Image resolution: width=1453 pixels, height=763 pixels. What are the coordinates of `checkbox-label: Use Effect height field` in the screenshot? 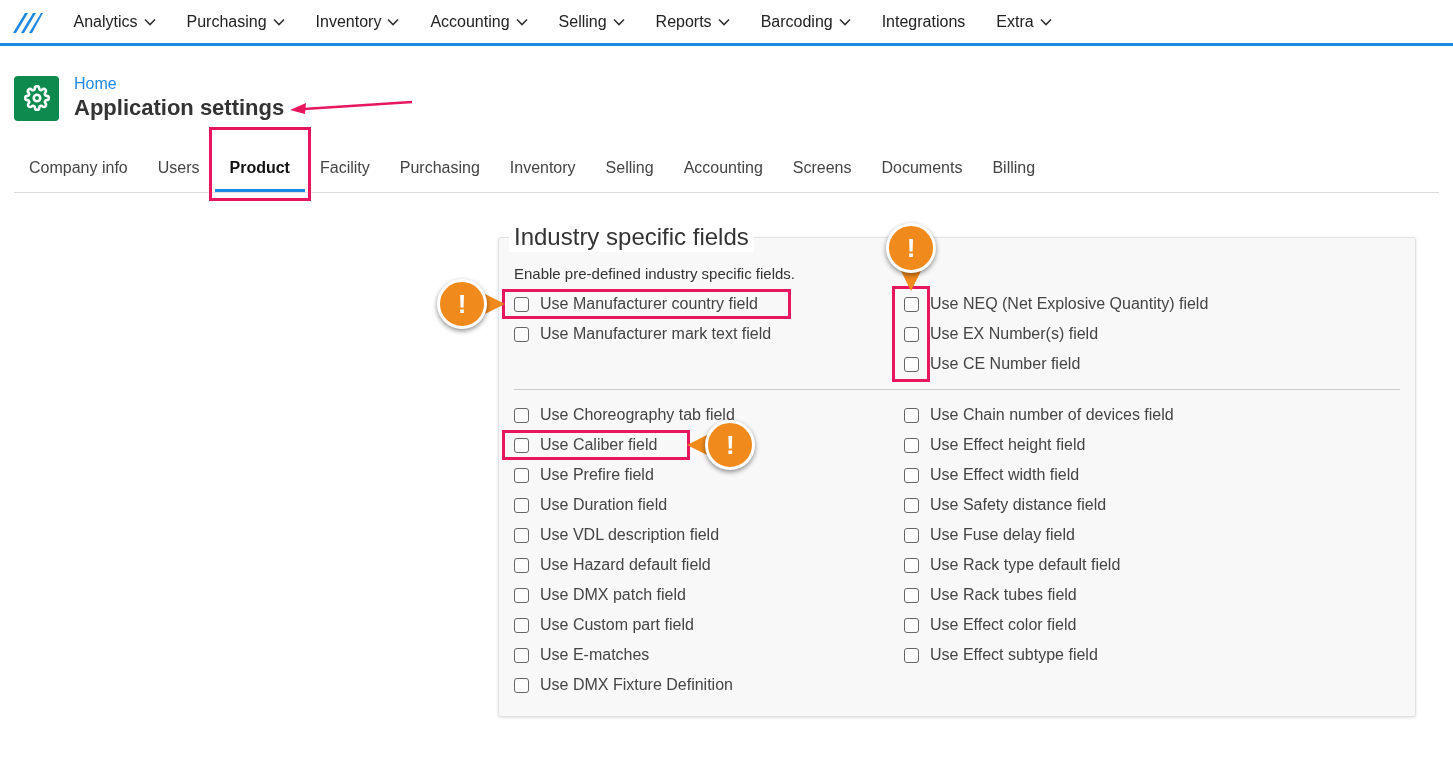 It's located at (1008, 445).